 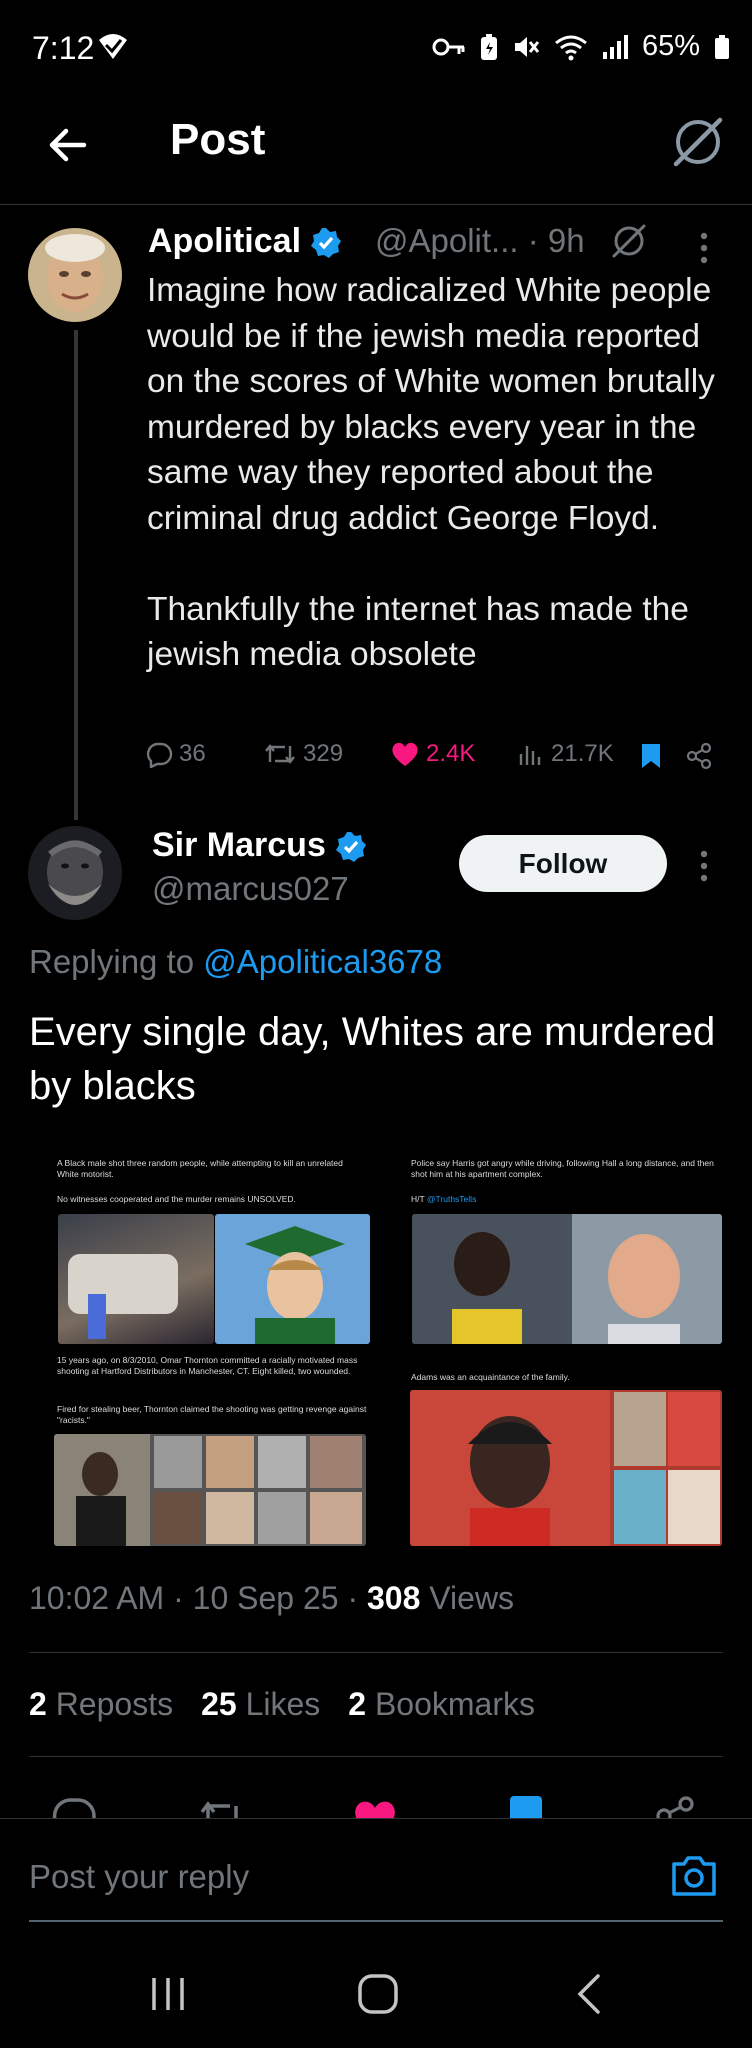 I want to click on post-timestamp: 10:02 AM · 10 Sep 25 · 308 Views, so click(x=271, y=1598).